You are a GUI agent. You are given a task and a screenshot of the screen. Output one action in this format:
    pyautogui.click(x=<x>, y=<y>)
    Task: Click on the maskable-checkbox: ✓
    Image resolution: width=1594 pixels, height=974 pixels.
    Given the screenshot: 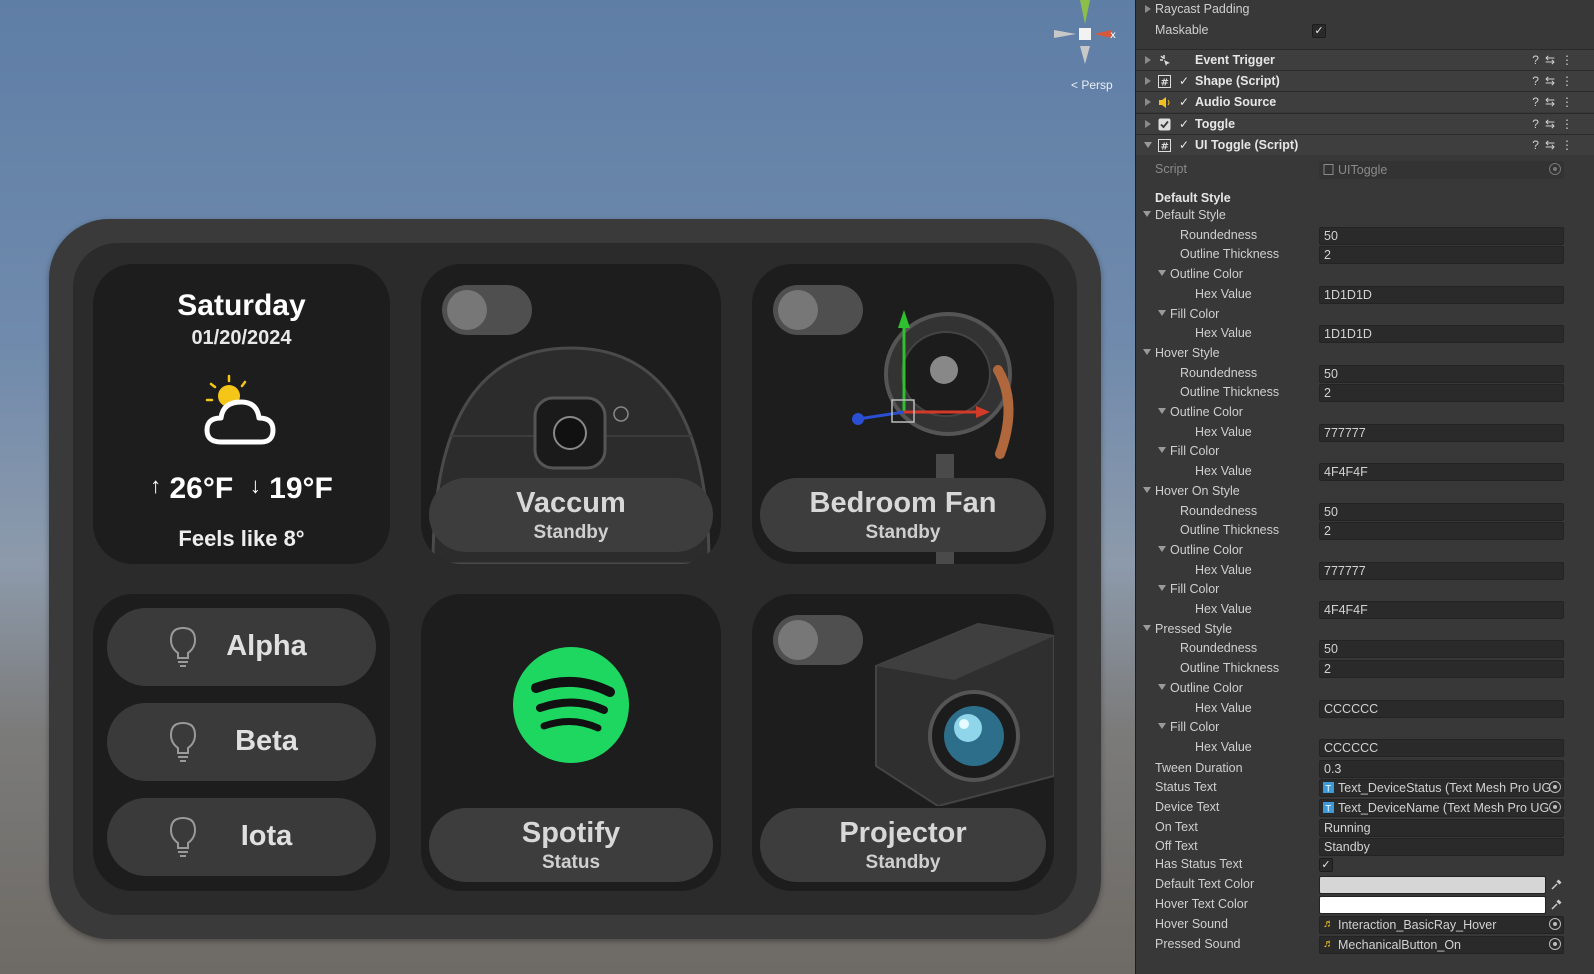 What is the action you would take?
    pyautogui.click(x=1319, y=31)
    